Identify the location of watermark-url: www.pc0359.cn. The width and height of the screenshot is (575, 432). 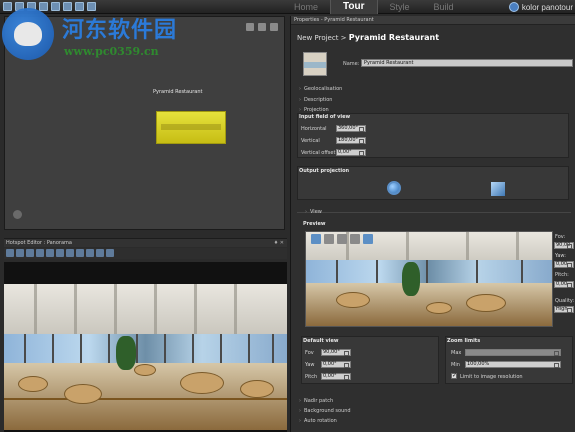
(111, 51).